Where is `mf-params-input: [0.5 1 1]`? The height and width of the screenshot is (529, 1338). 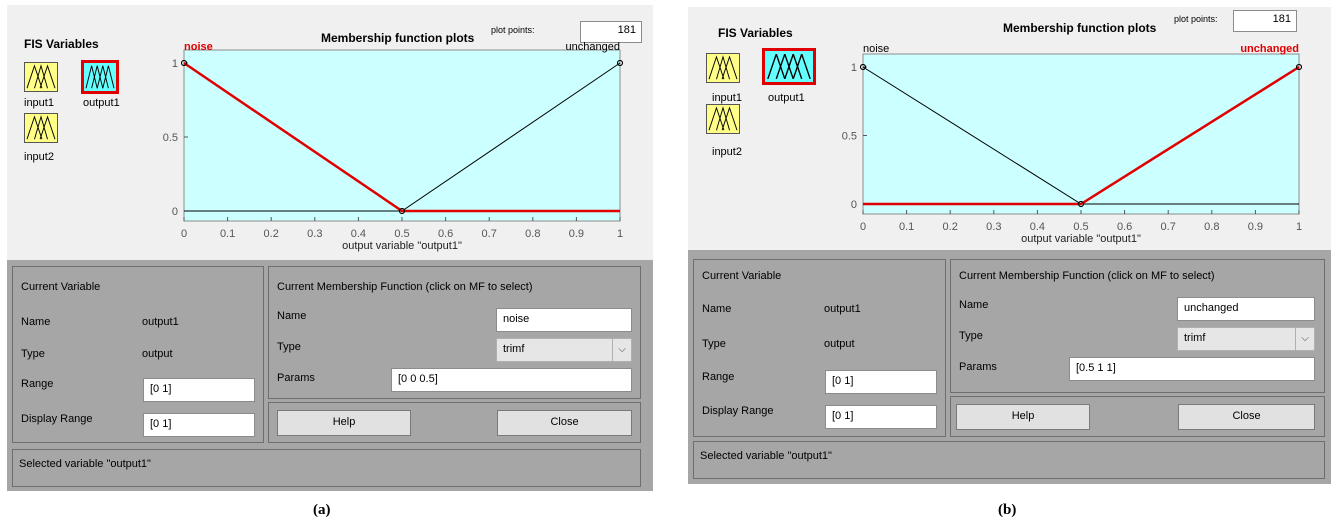 mf-params-input: [0.5 1 1] is located at coordinates (1192, 369).